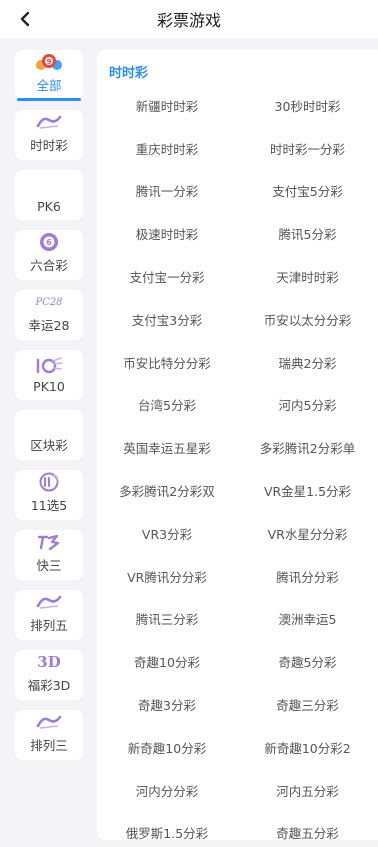 The image size is (378, 847). What do you see at coordinates (49, 482) in the screenshot?
I see `eleven-five-icon` at bounding box center [49, 482].